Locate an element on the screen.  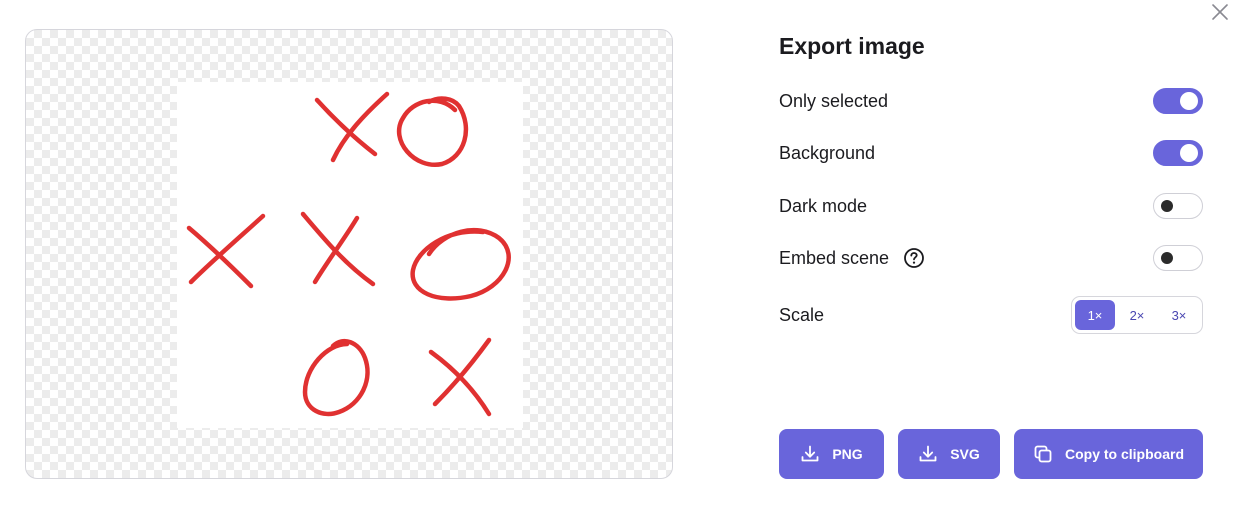
clipboard-label: Copy to clipboard is located at coordinates (1124, 454).